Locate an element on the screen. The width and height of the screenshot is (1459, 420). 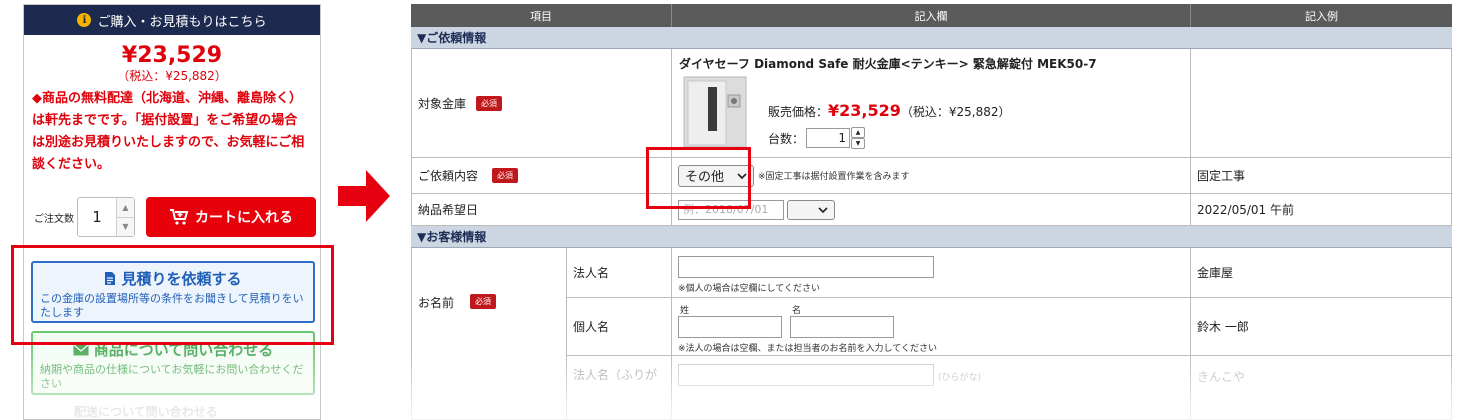
person-name-example: 鈴木 一郎 is located at coordinates (1321, 327).